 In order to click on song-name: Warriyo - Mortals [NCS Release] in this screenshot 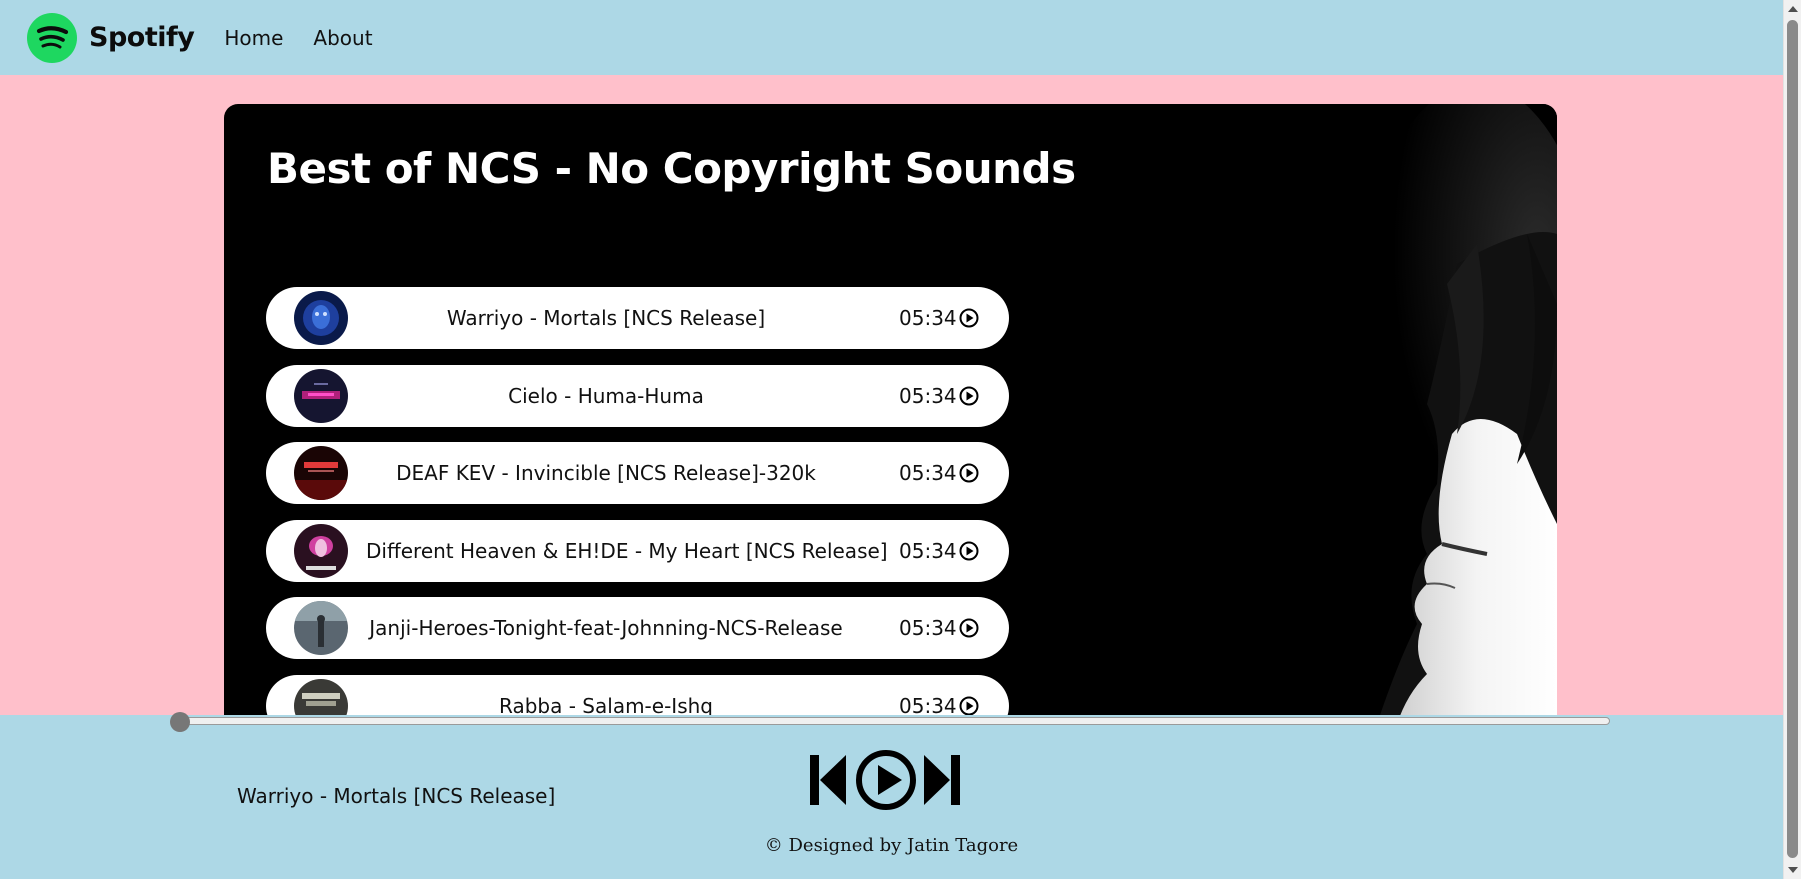, I will do `click(606, 318)`.